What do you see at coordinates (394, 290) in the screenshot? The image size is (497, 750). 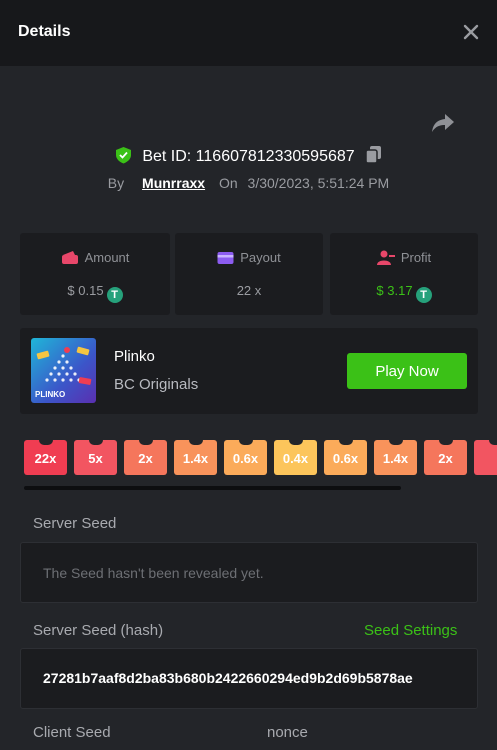 I see `profit-value: $ 3.17` at bounding box center [394, 290].